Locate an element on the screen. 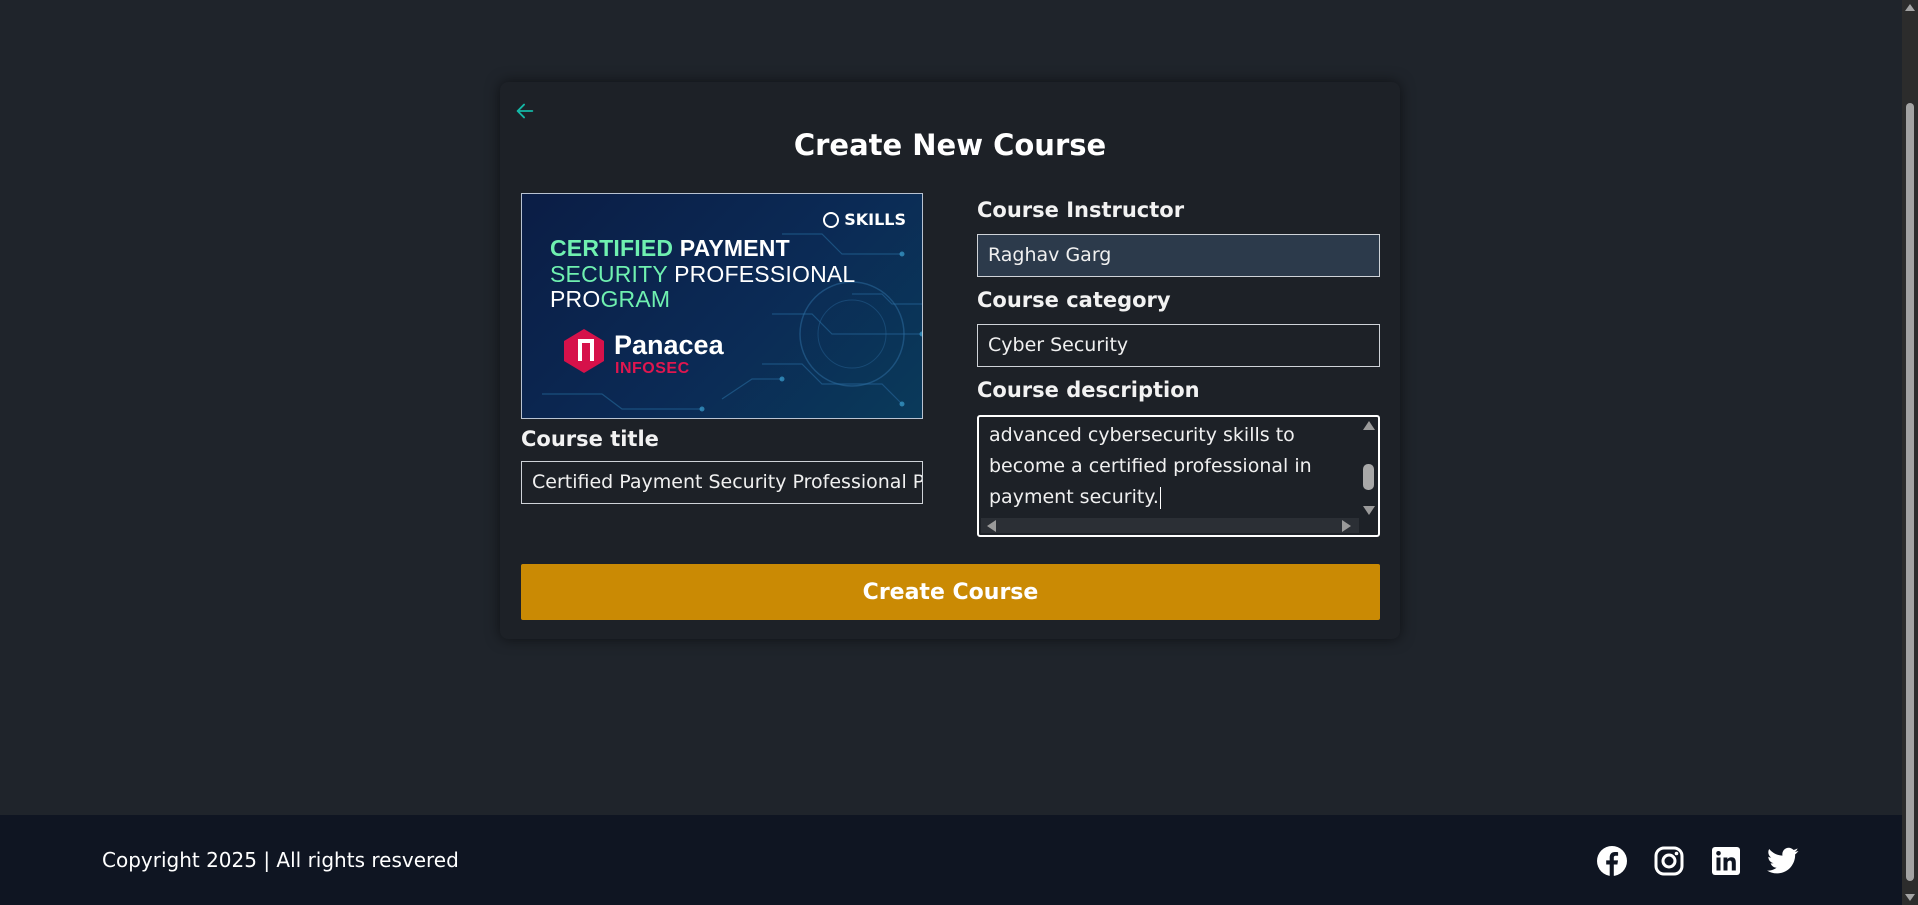 This screenshot has width=1918, height=905. linkedin-link is located at coordinates (1726, 861).